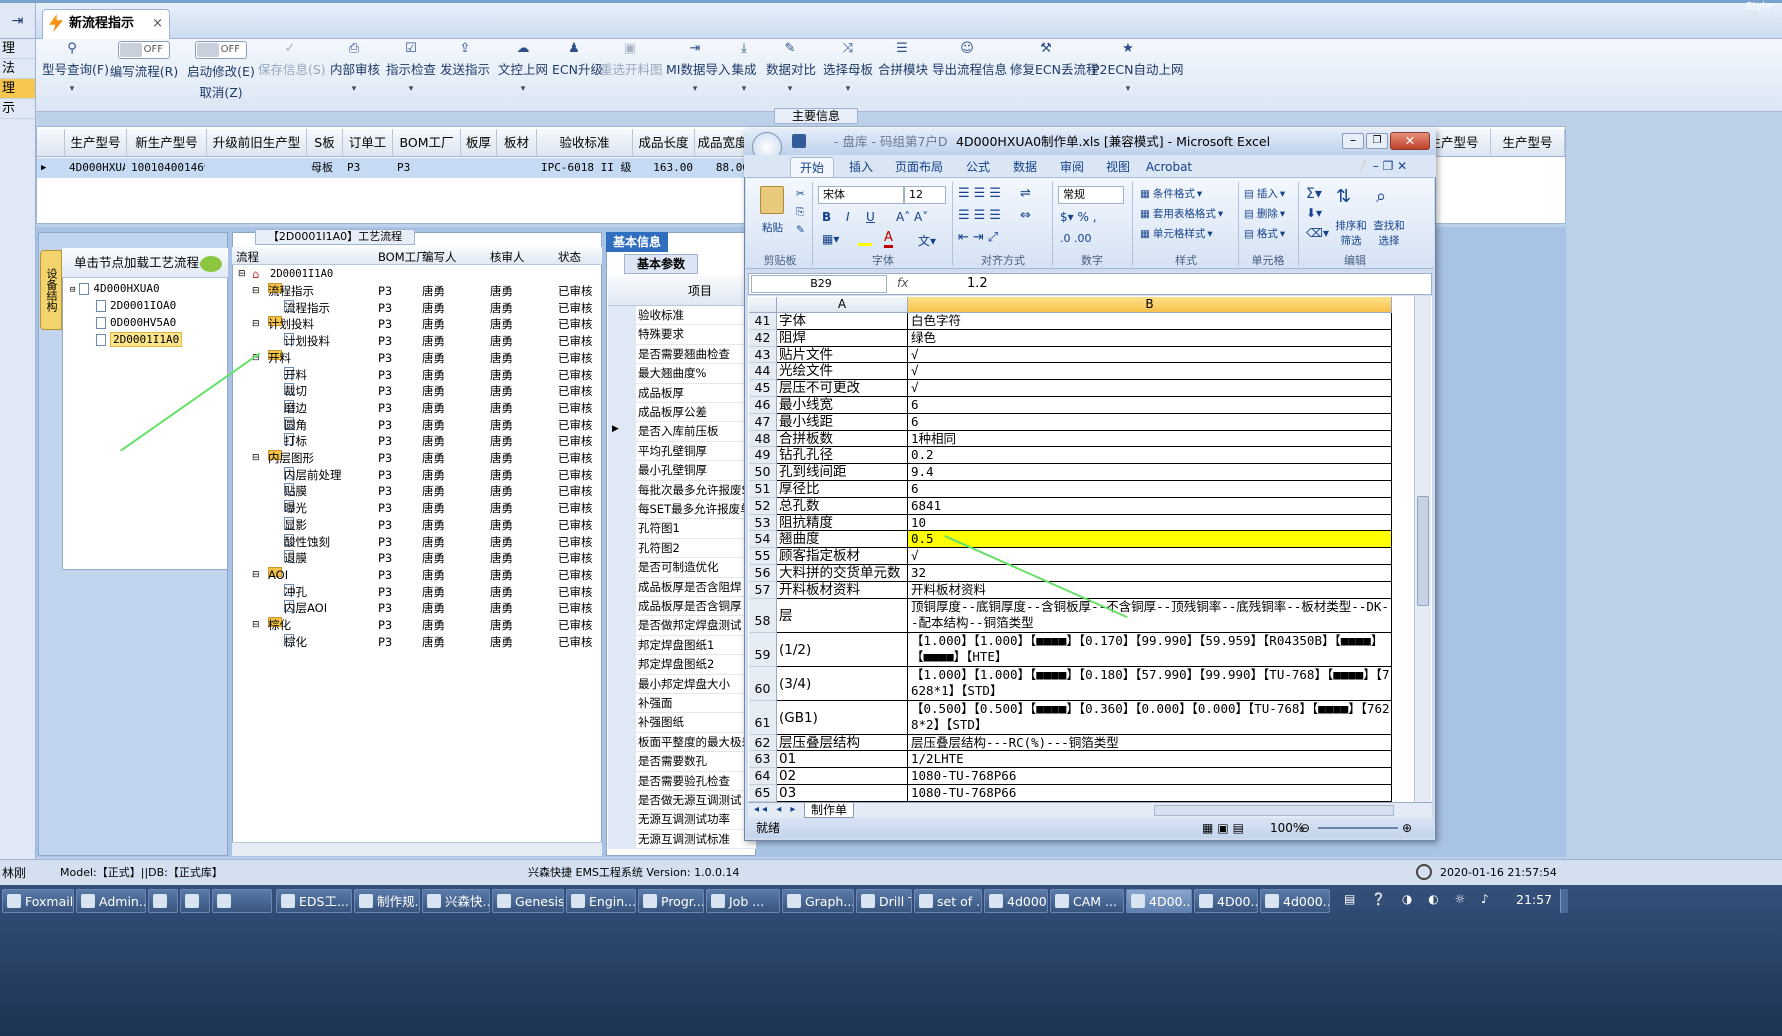 This screenshot has width=1782, height=1036. Describe the element at coordinates (682, 723) in the screenshot. I see `param-row: 补强图纸` at that location.